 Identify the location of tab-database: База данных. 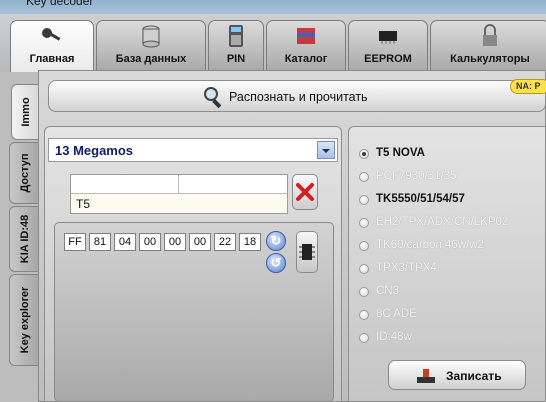
(151, 45).